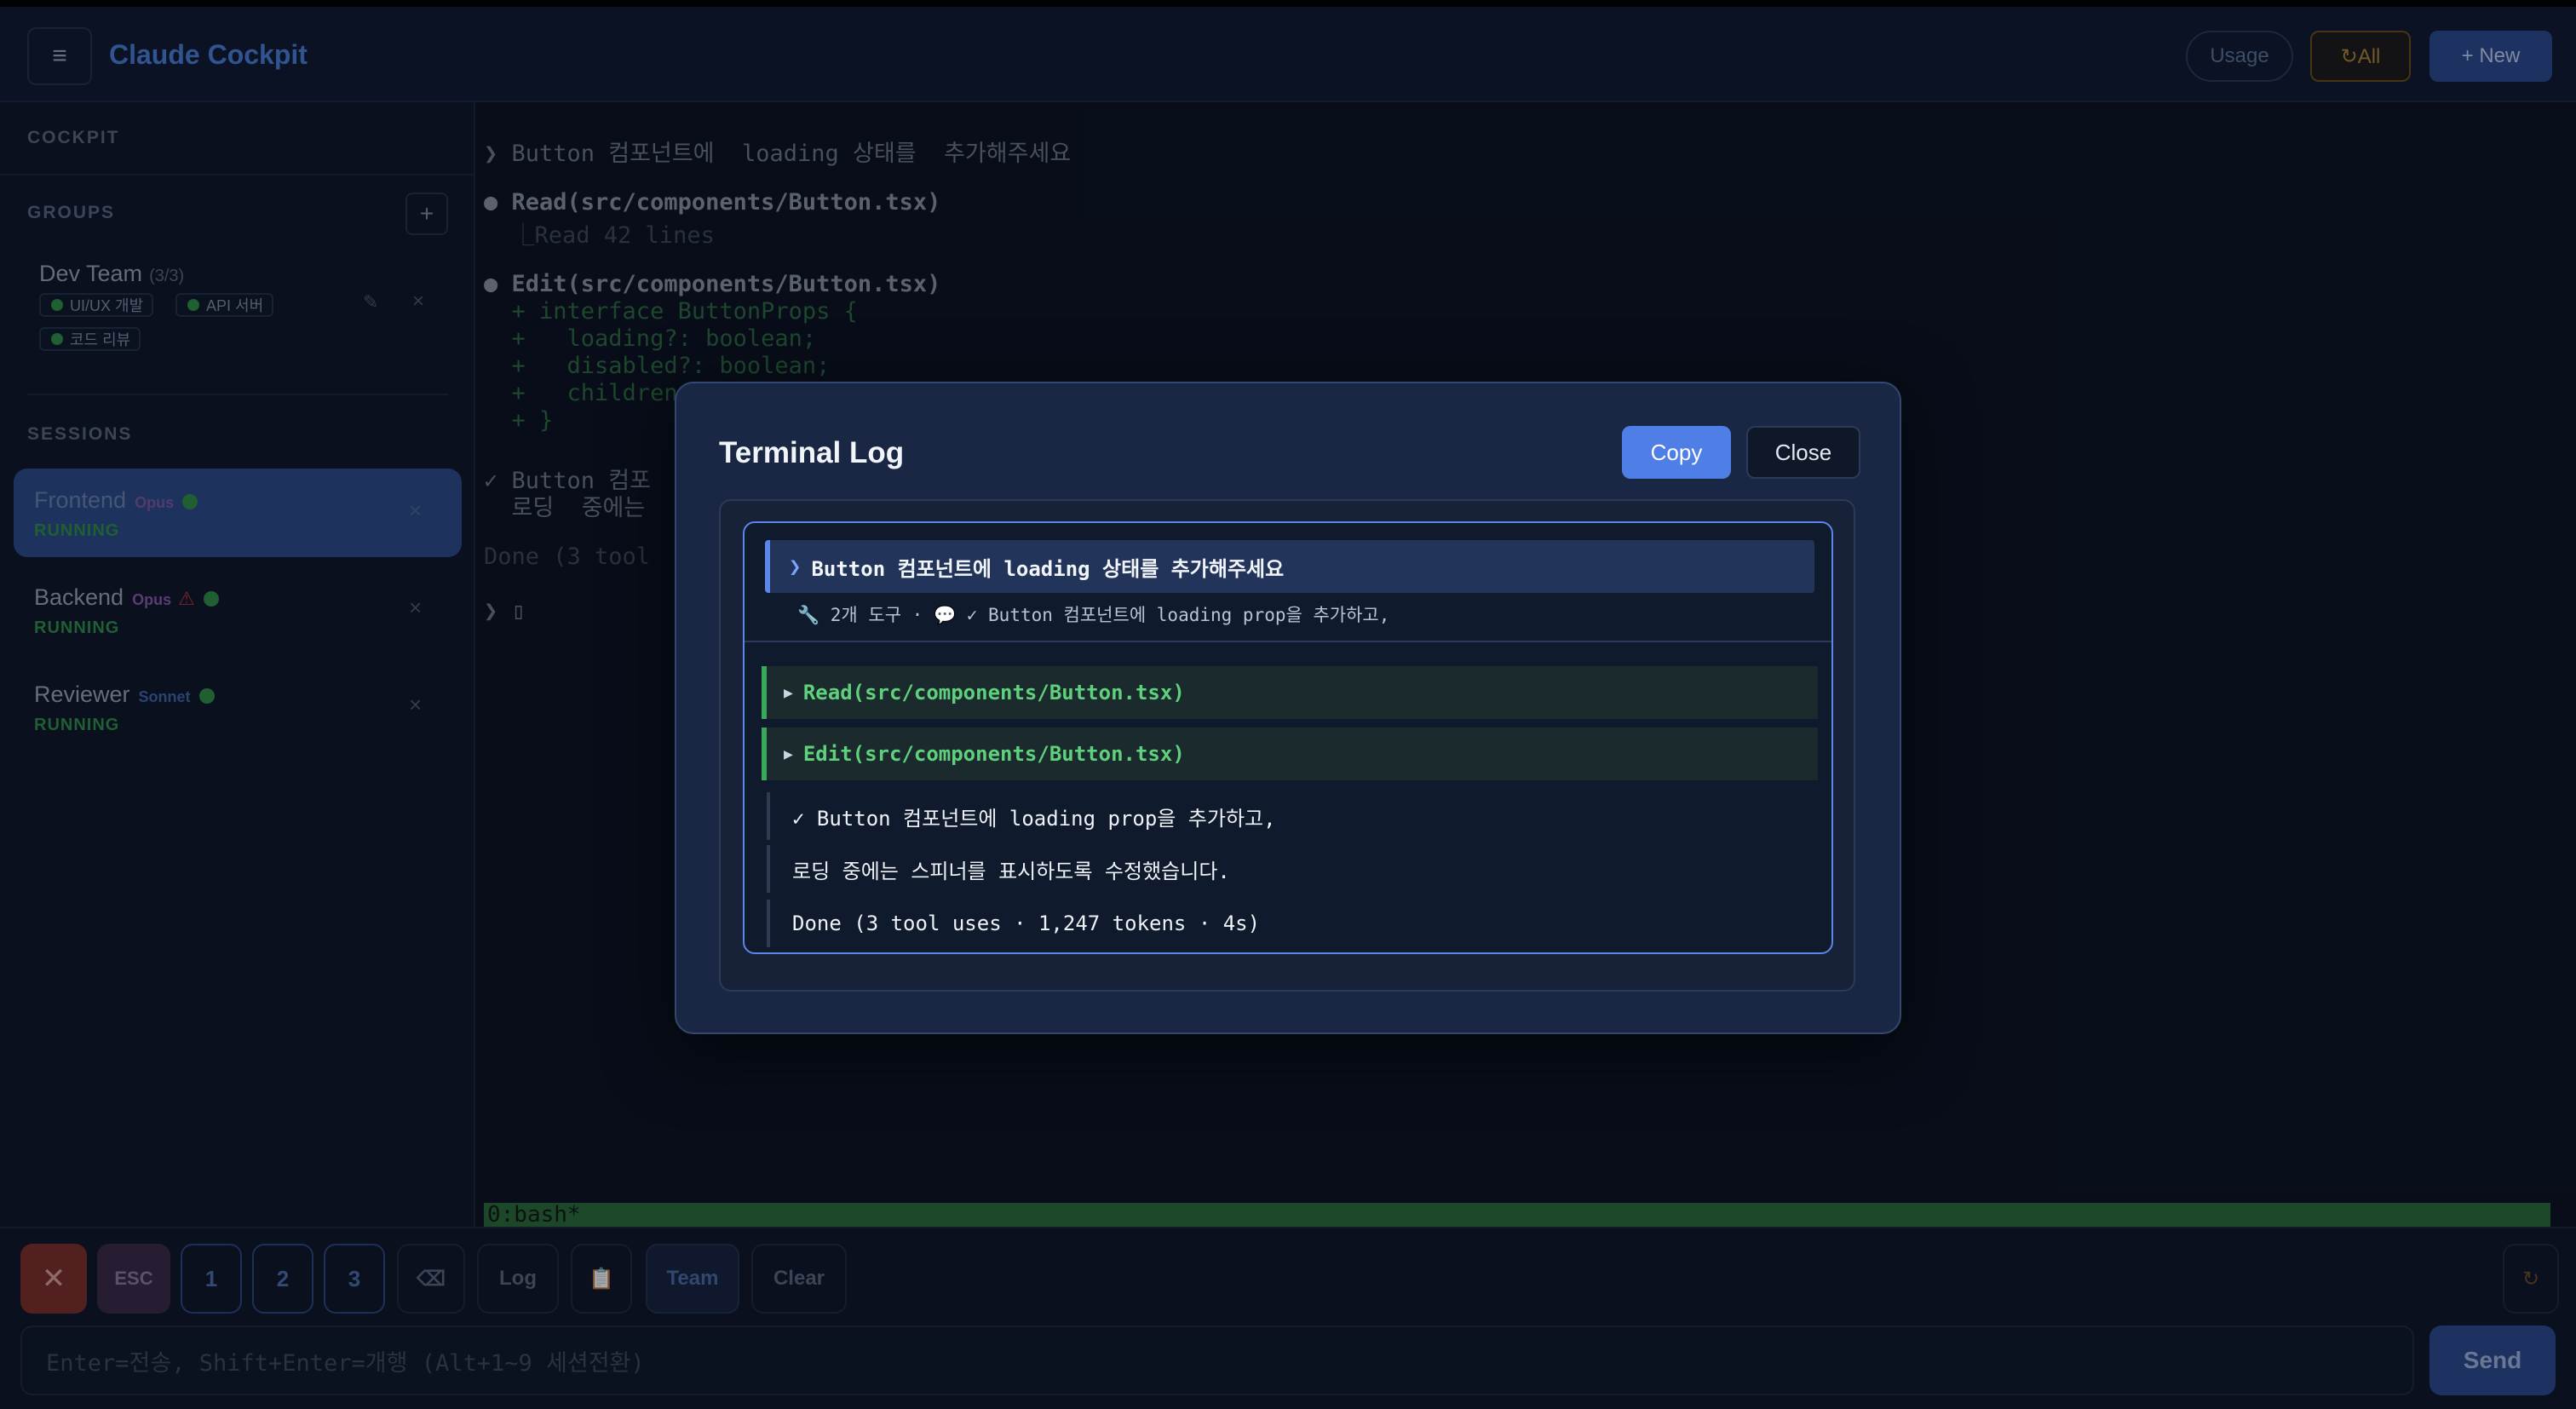 Image resolution: width=2576 pixels, height=1409 pixels. I want to click on tool-call-label: Edit(src/components/Button.tsx), so click(994, 754).